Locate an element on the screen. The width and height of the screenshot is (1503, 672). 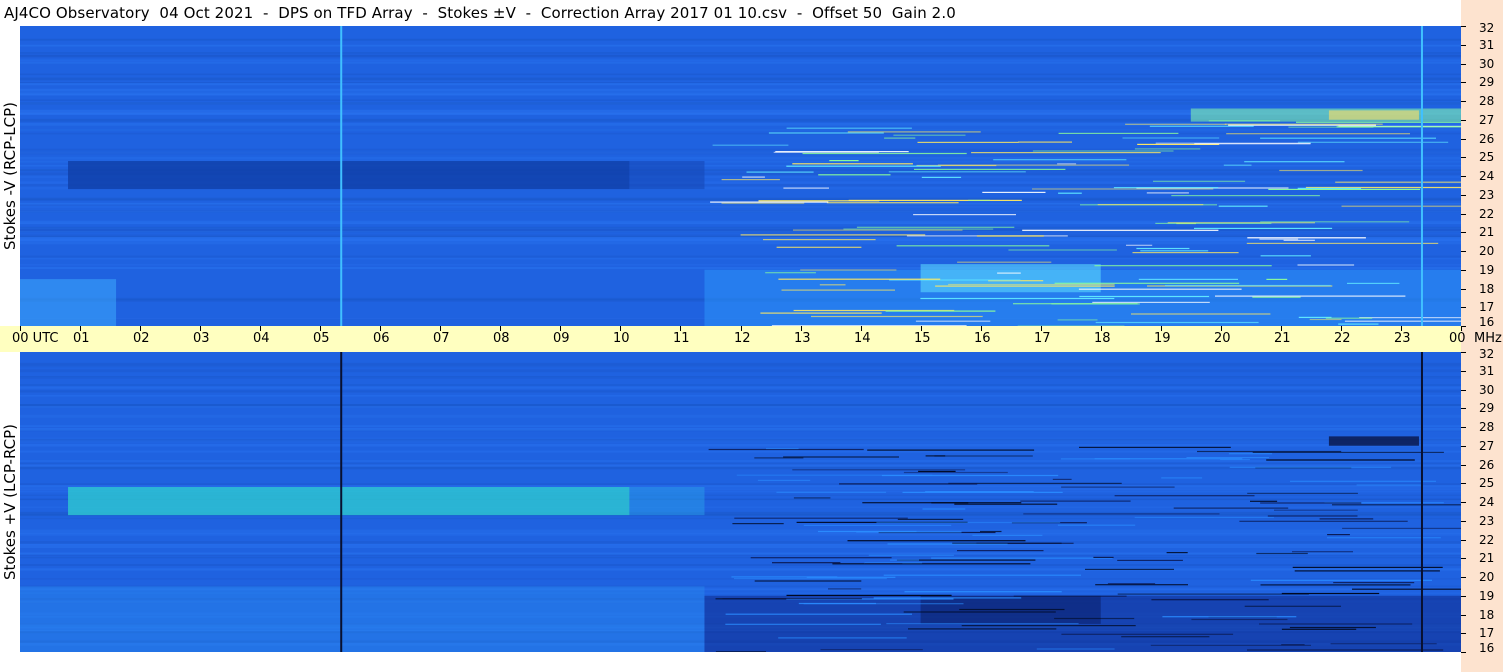
frequency-tick-label: 17 is located at coordinates (1487, 633).